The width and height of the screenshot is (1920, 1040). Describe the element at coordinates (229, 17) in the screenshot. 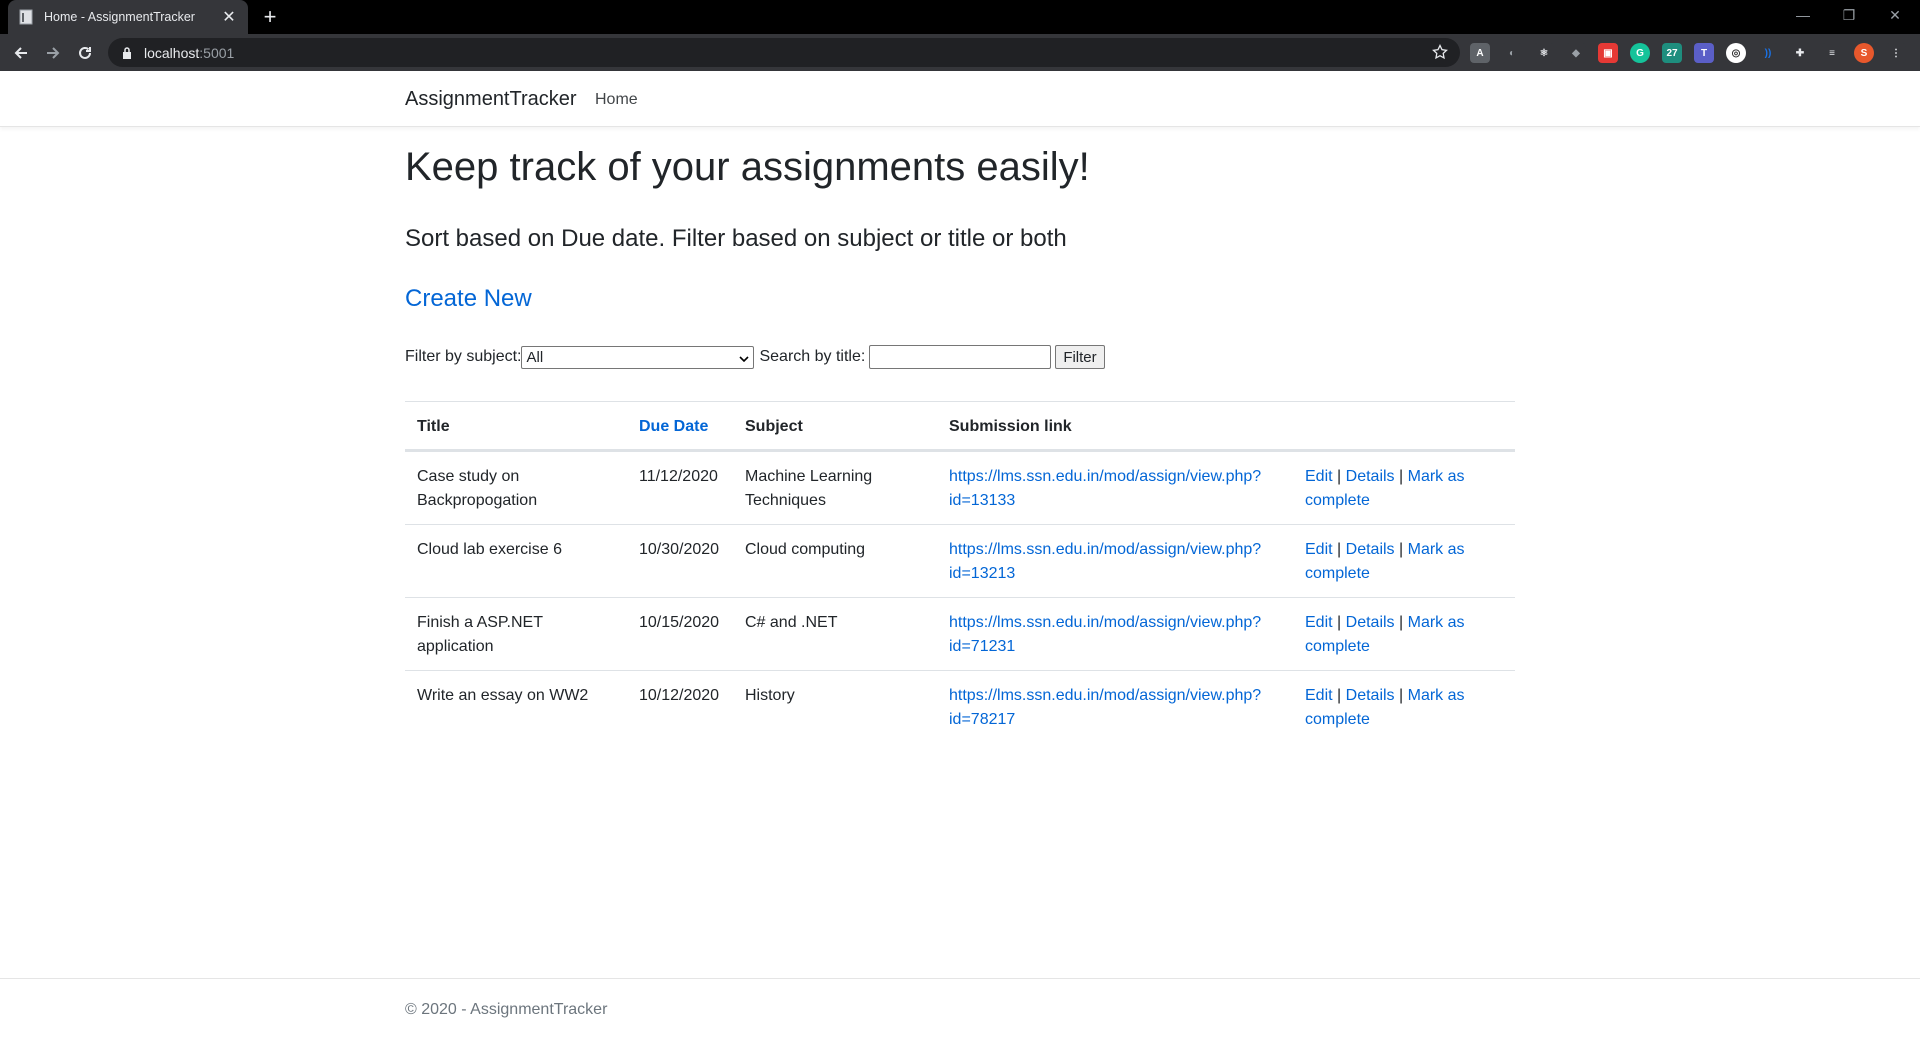

I see `close-icon: ✕` at that location.